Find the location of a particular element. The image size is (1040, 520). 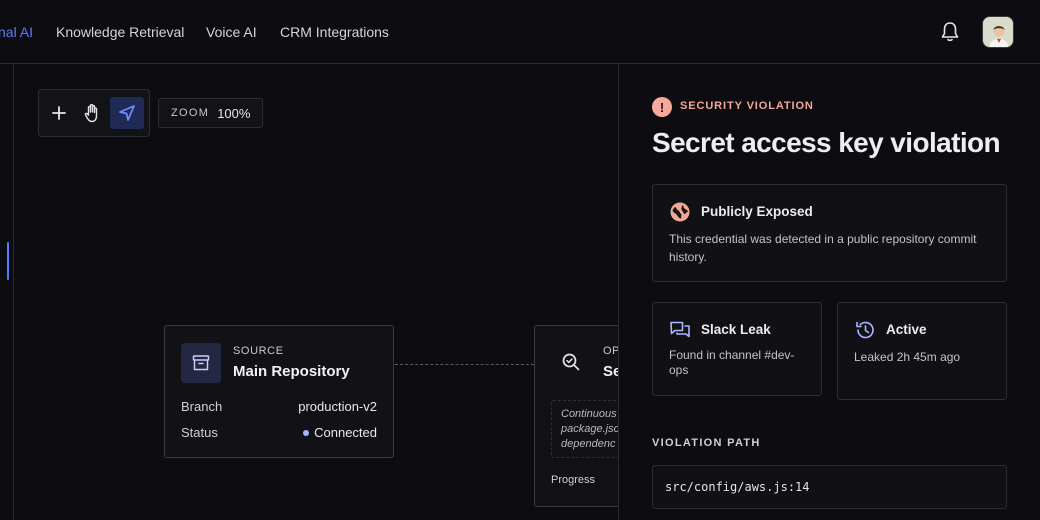

alert-icon: ! is located at coordinates (662, 107).